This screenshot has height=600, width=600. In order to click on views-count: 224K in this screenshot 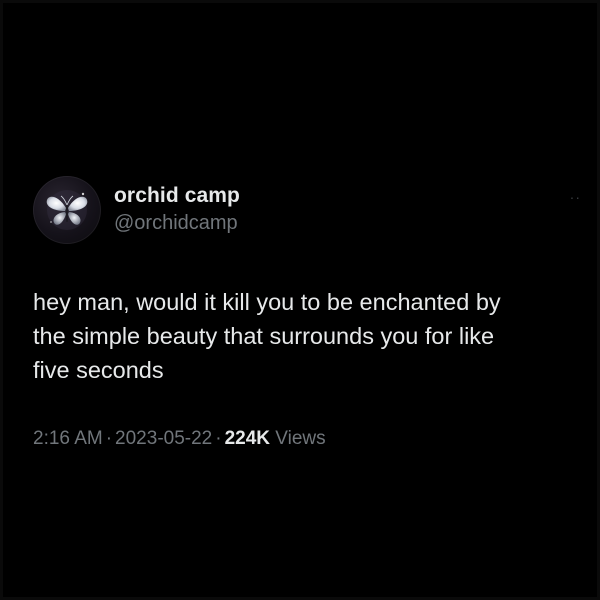, I will do `click(247, 438)`.